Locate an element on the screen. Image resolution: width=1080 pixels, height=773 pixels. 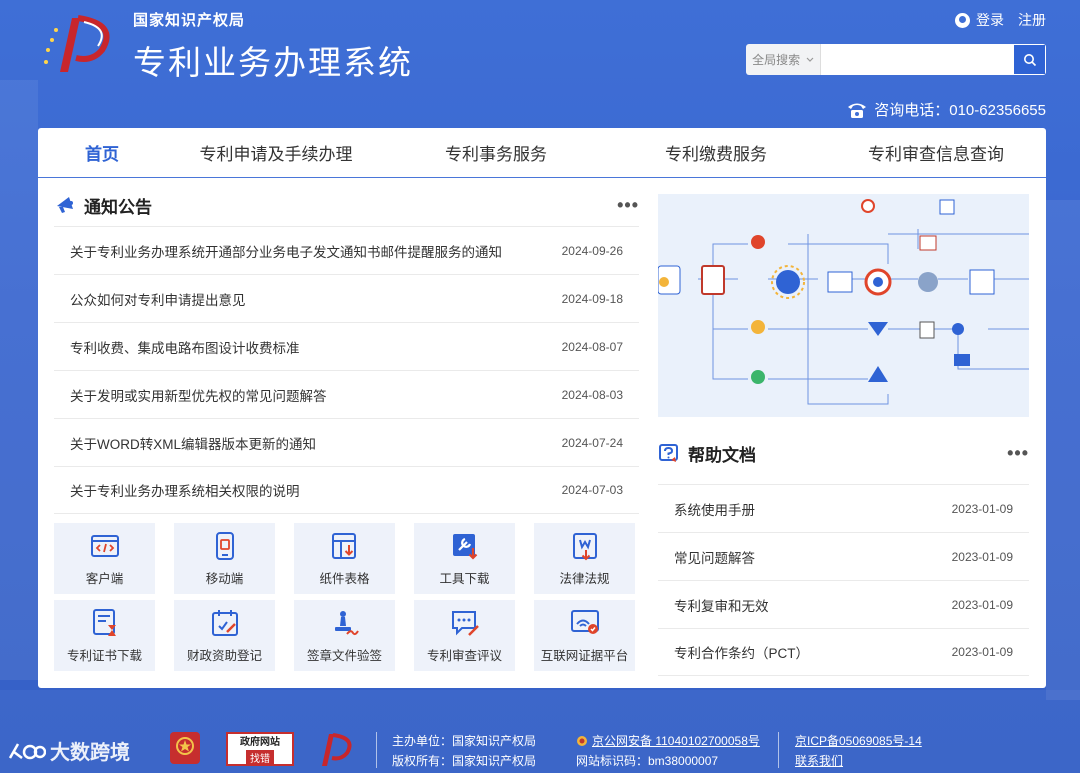
law-book-icon is located at coordinates (584, 547).